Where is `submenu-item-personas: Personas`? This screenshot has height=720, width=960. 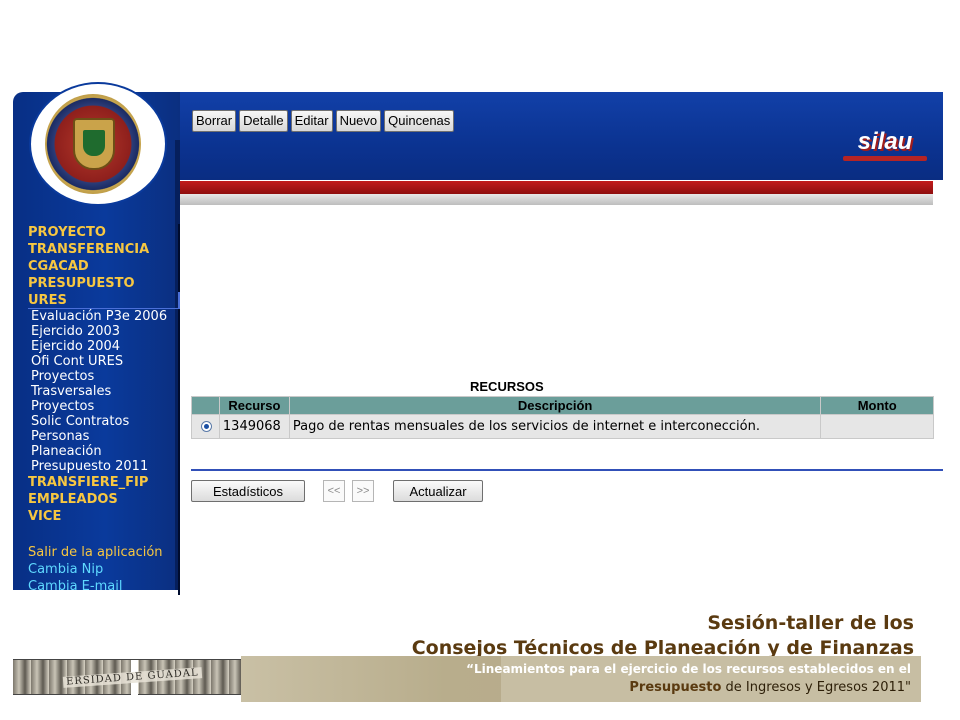
submenu-item-personas: Personas is located at coordinates (105, 436).